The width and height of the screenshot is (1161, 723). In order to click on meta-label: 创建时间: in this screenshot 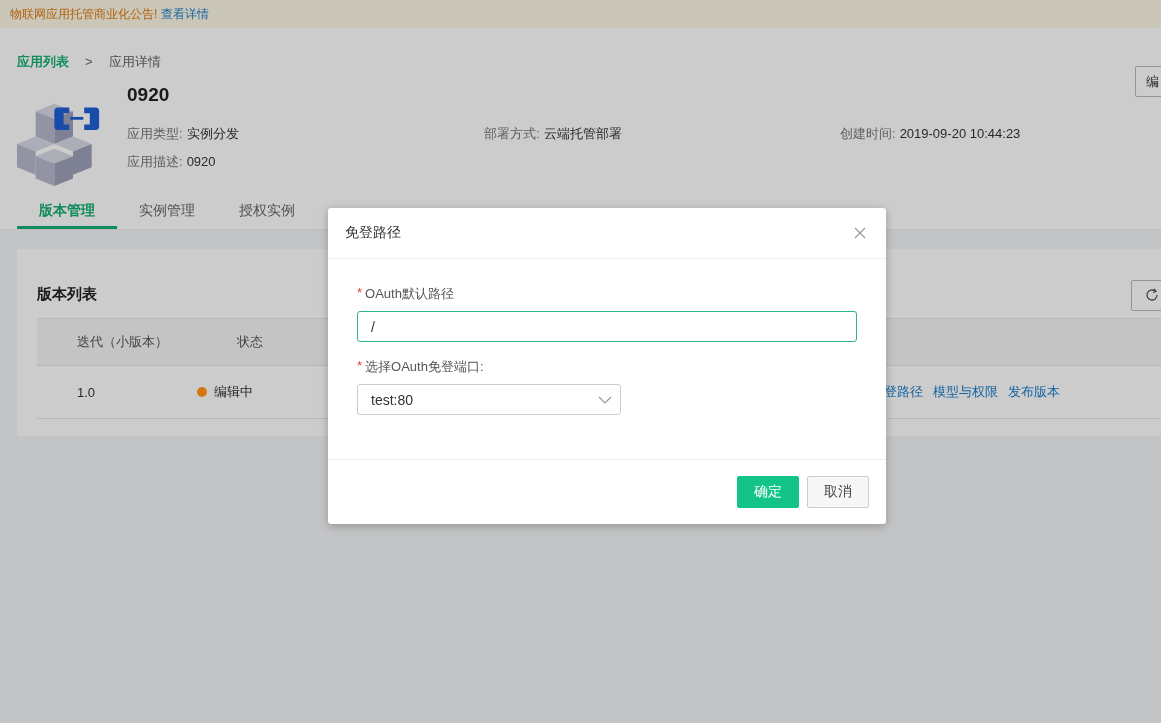, I will do `click(868, 134)`.